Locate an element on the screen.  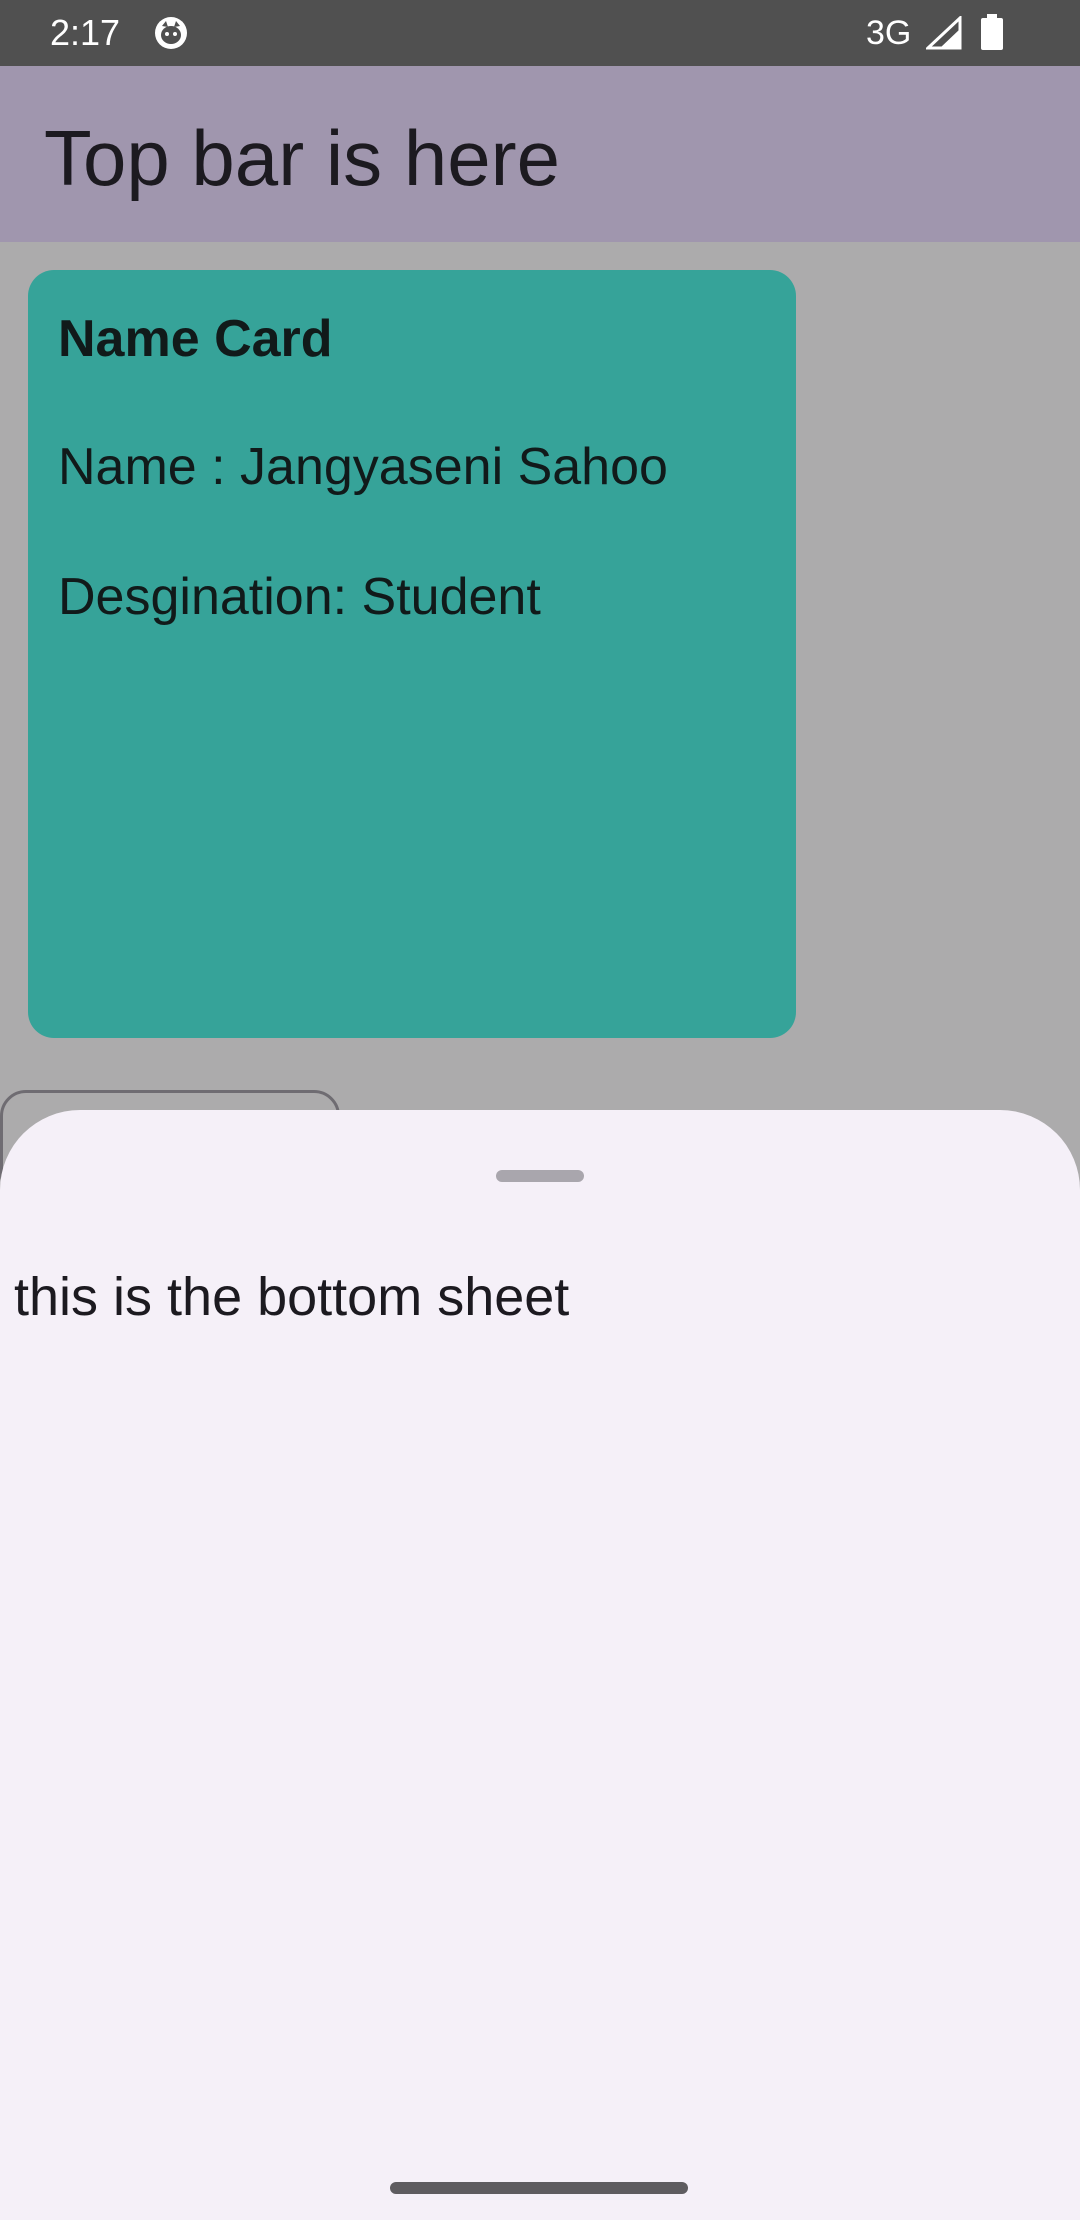
top-app-bar-title: Top bar is here is located at coordinates (302, 158).